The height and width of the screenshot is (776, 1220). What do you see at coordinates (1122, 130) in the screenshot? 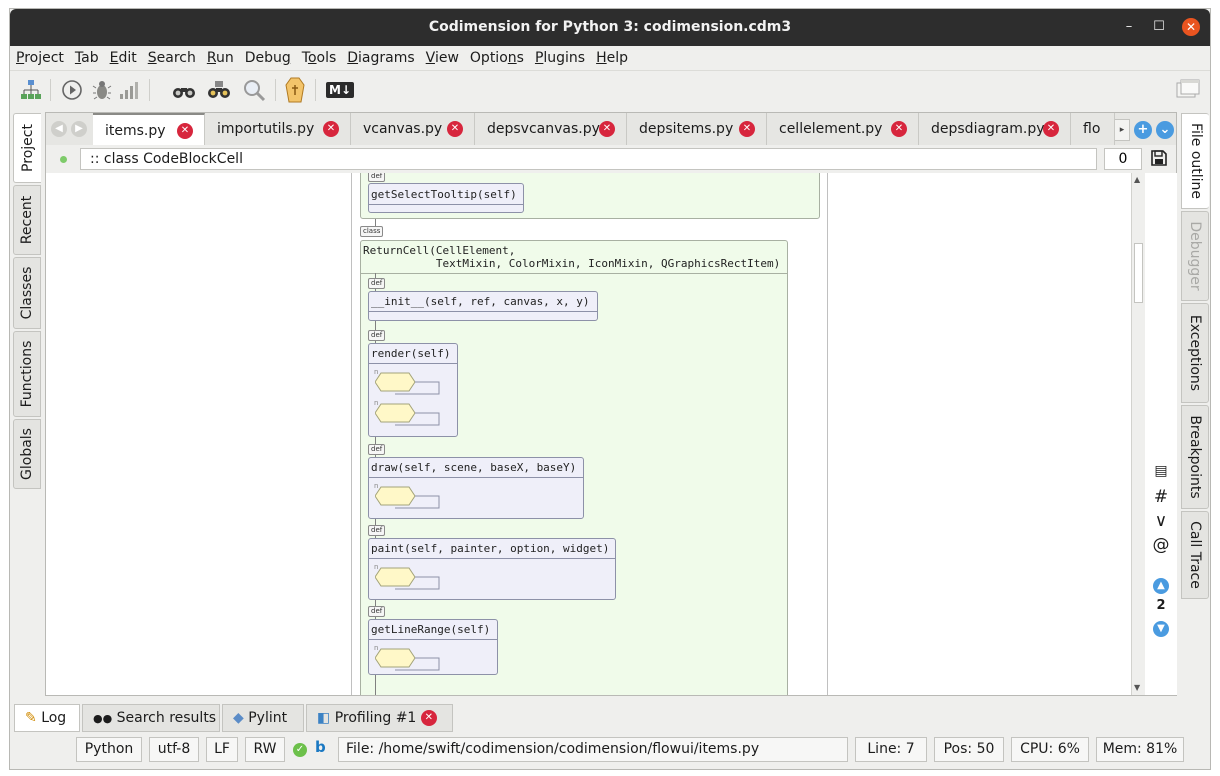
I see `tab-scroll-right-icon: ▸` at bounding box center [1122, 130].